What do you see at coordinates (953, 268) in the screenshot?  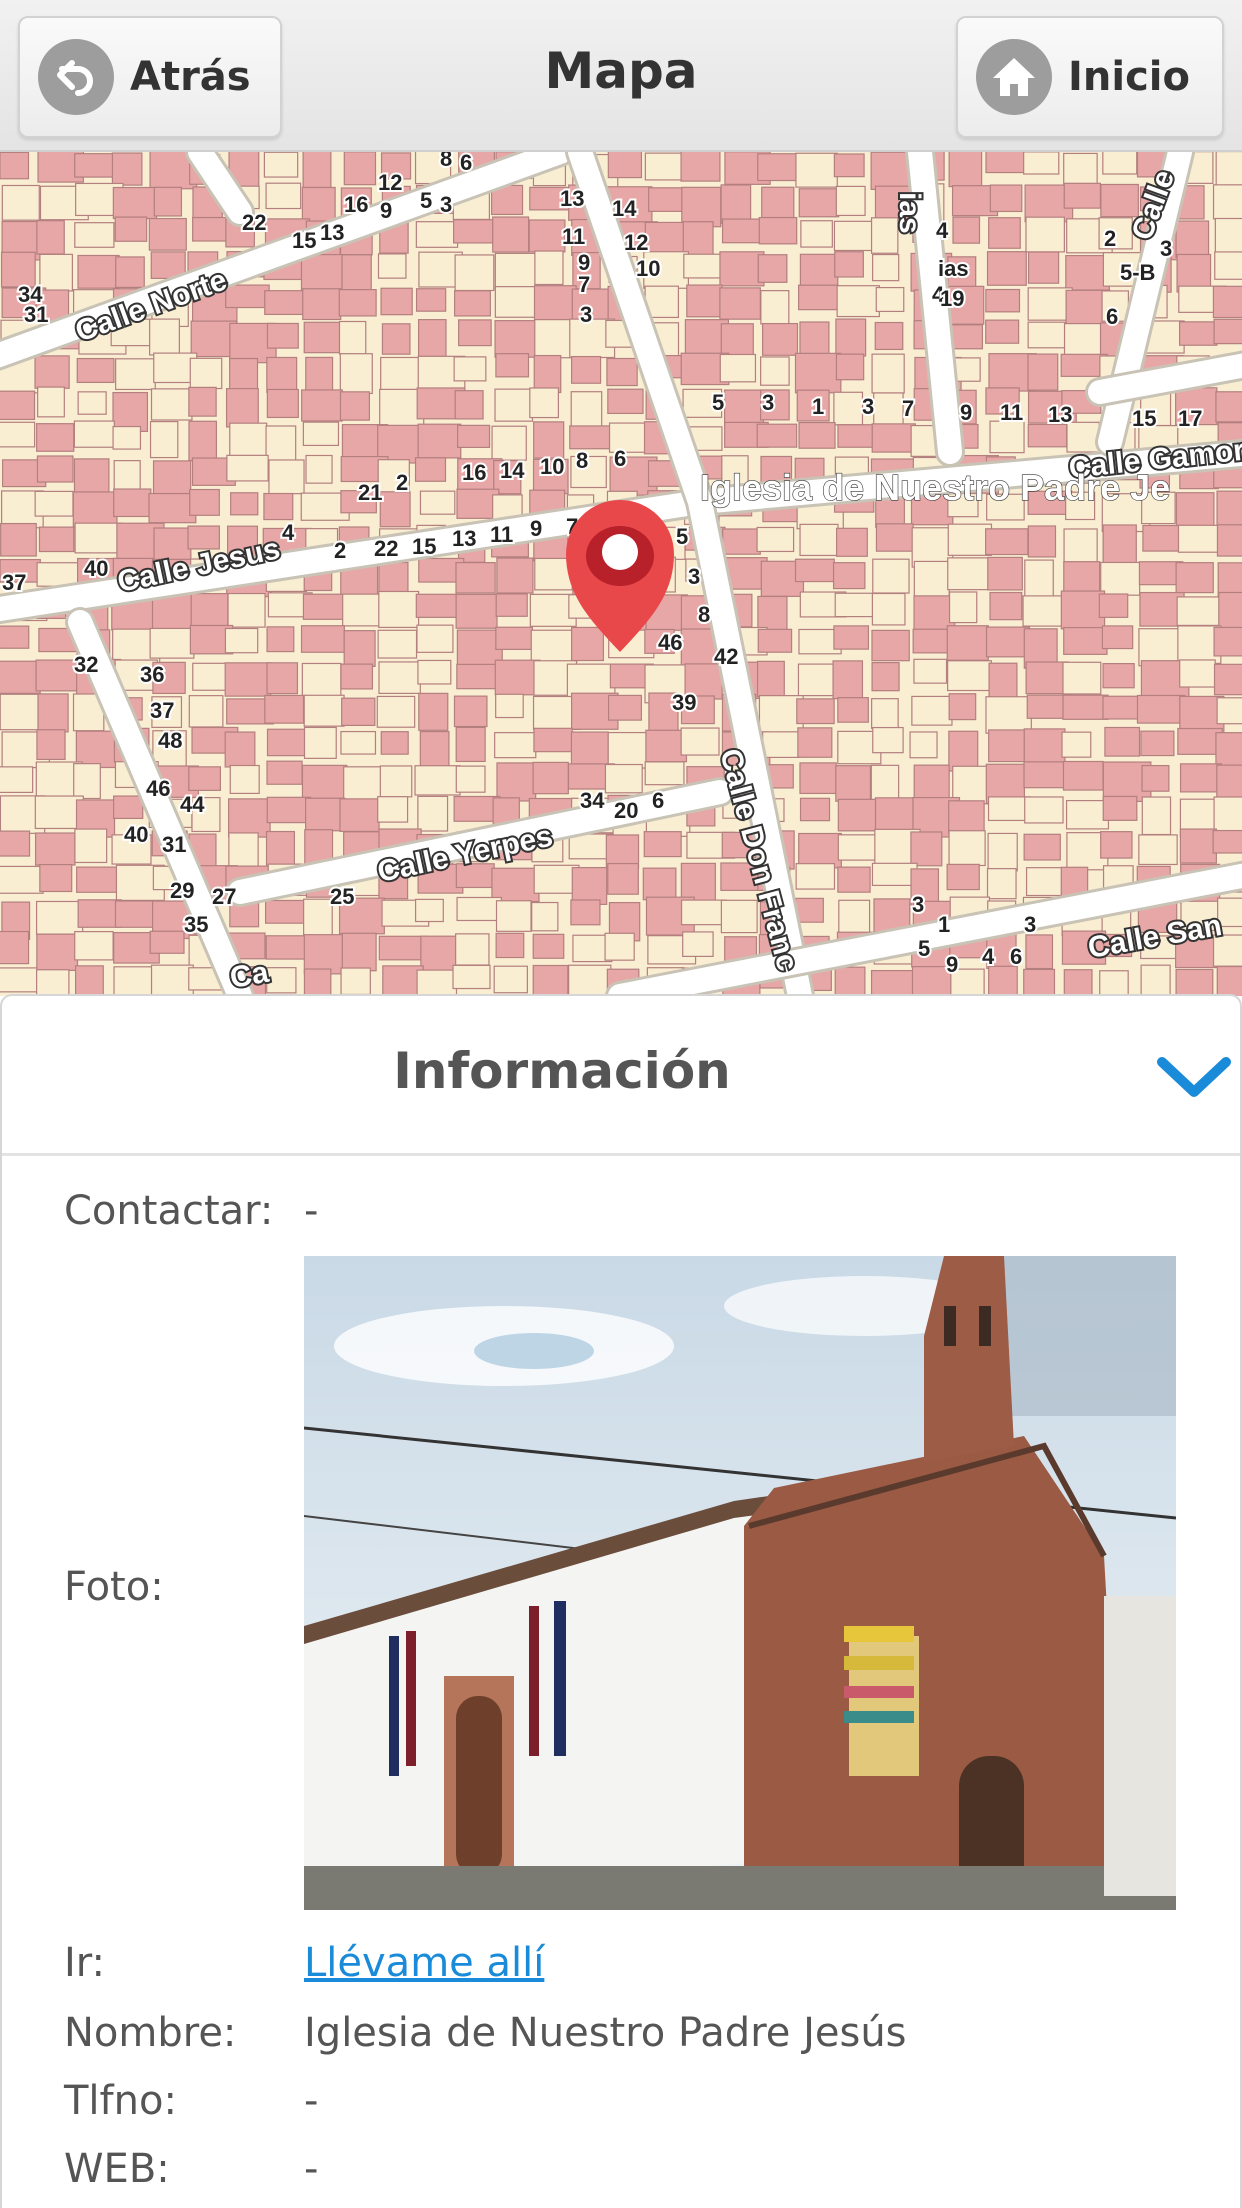 I see `house-number: ias` at bounding box center [953, 268].